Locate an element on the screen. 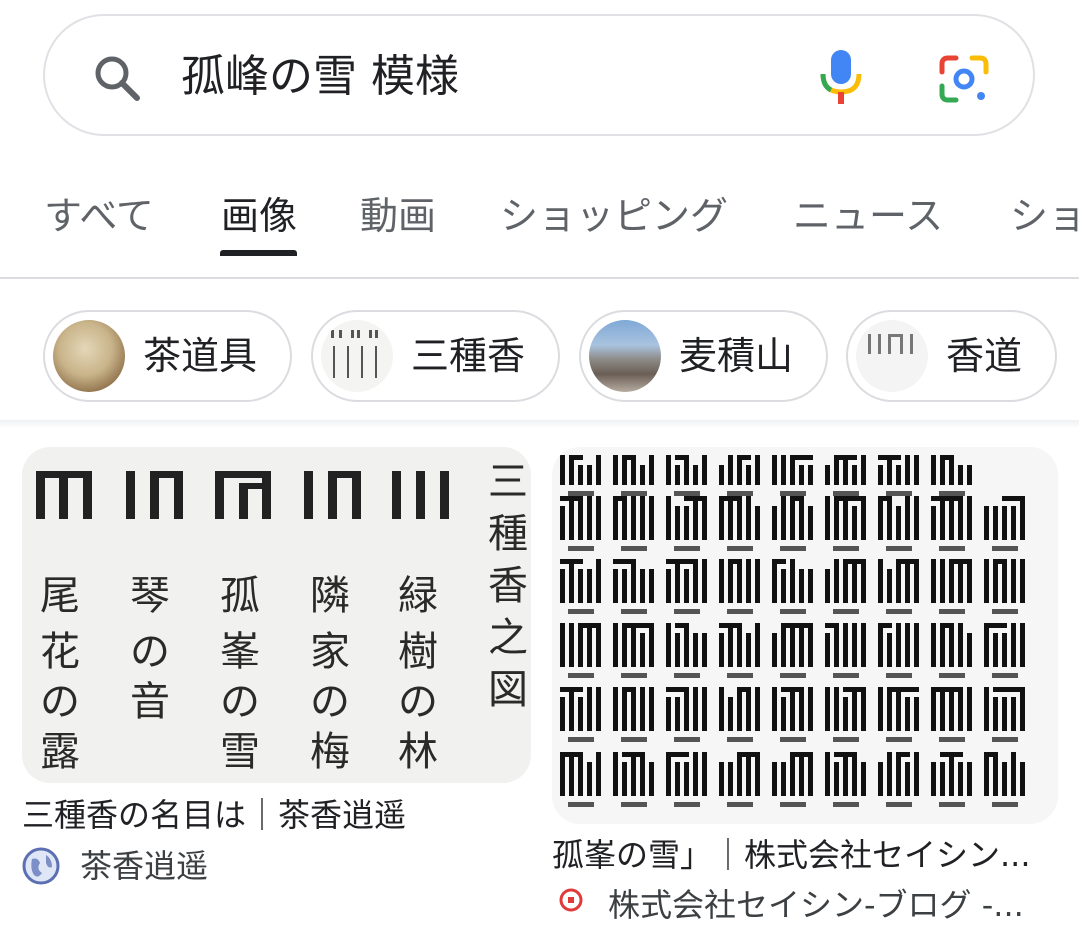 This screenshot has width=1079, height=926. tabs-divider is located at coordinates (539, 278).